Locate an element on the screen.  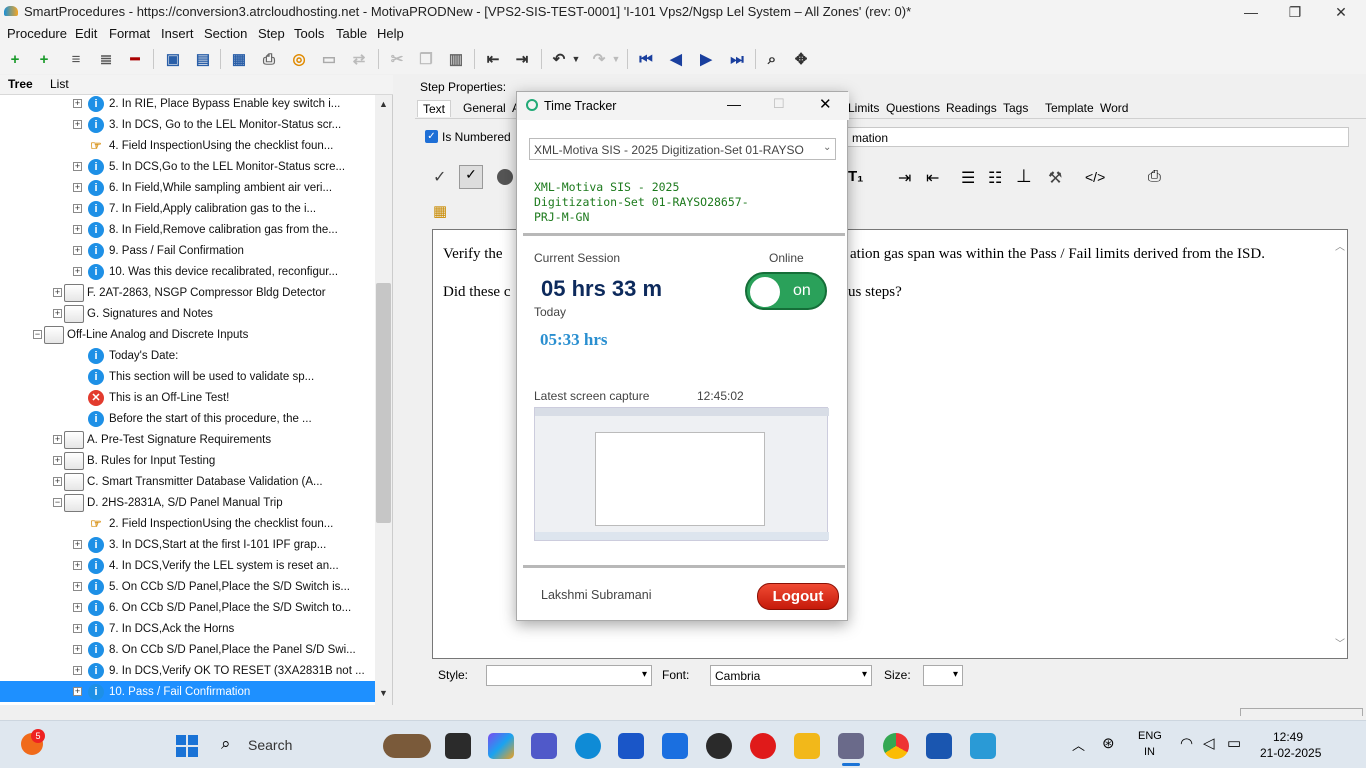
add-icon: + is located at coordinates (15, 59).